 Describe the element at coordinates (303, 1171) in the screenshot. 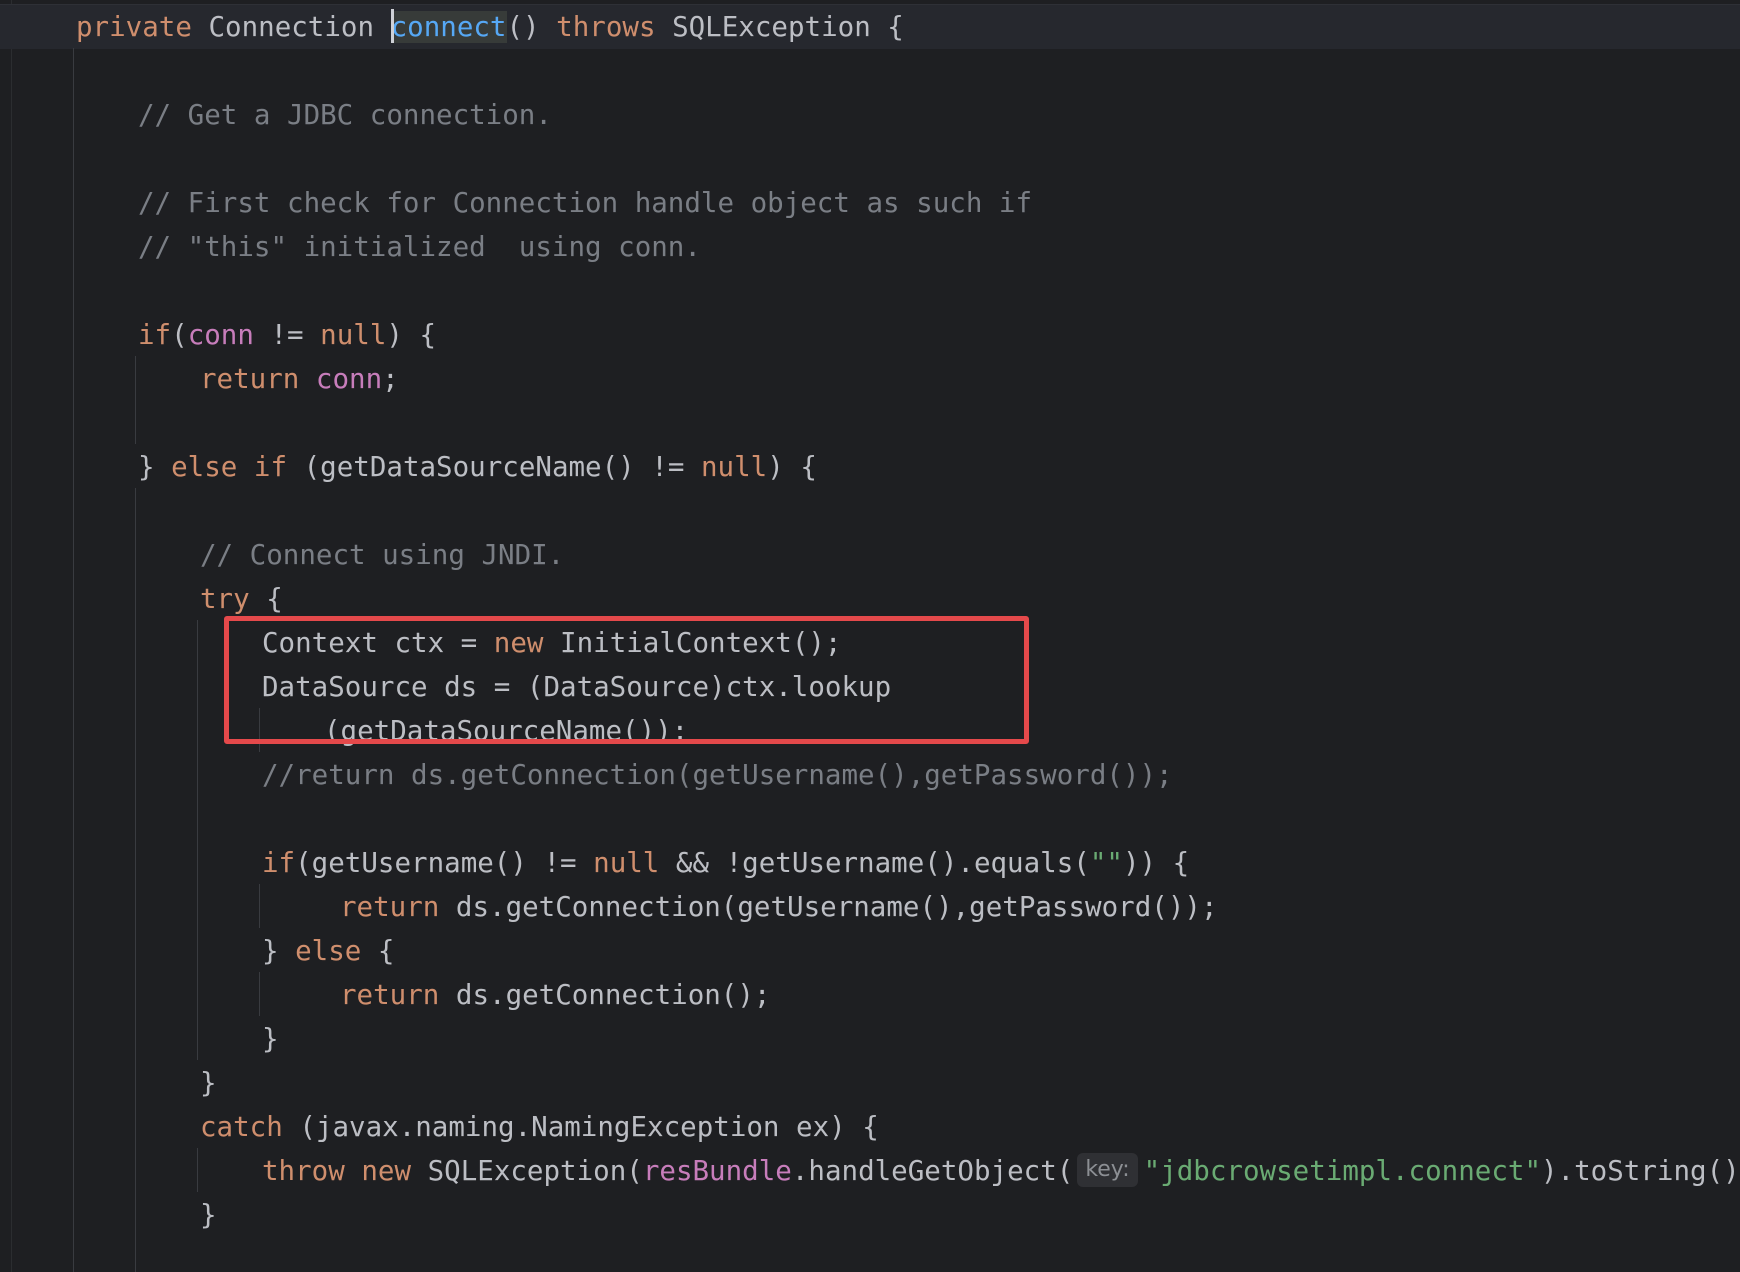

I see `keyword-throw: throw` at that location.